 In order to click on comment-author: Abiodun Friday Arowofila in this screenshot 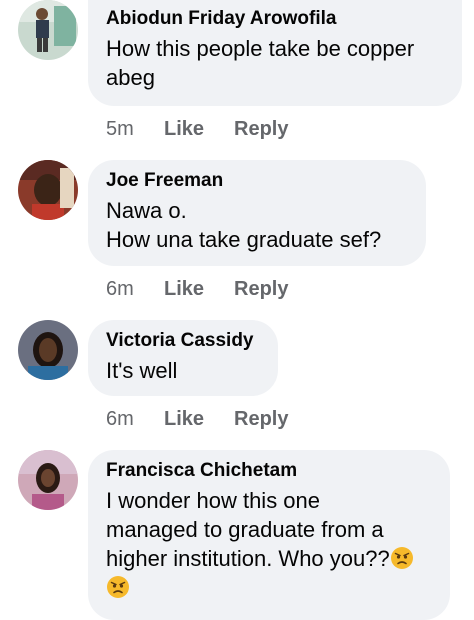, I will do `click(275, 19)`.